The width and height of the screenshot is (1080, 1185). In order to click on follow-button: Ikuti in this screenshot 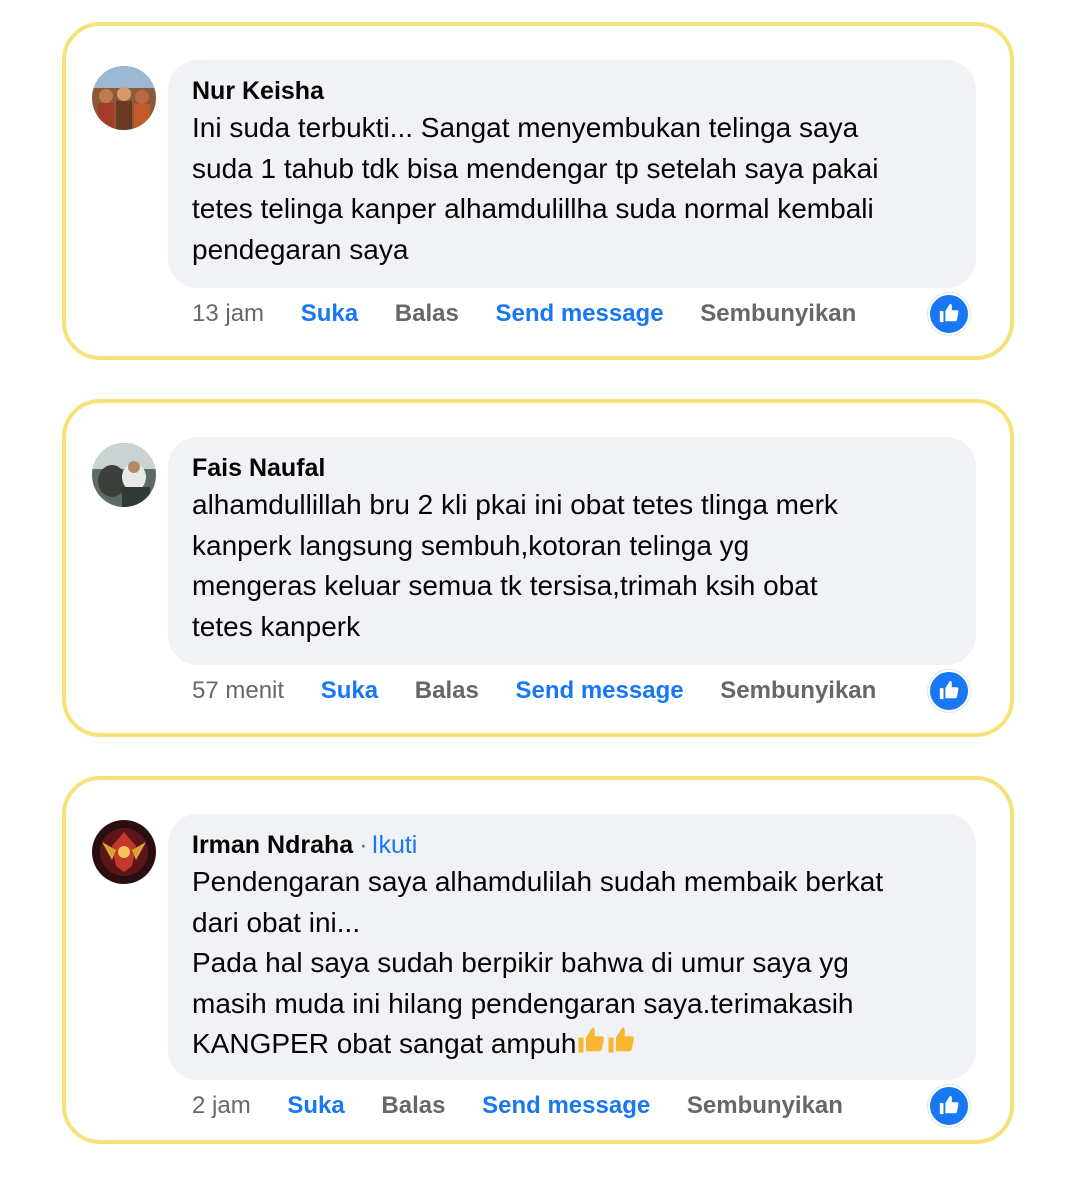, I will do `click(395, 845)`.